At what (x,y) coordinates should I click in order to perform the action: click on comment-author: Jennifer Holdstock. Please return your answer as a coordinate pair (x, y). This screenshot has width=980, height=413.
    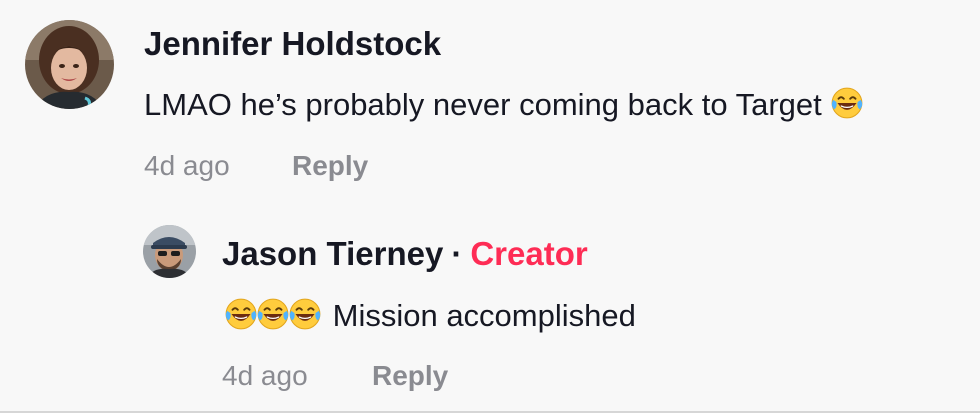
    Looking at the image, I should click on (292, 44).